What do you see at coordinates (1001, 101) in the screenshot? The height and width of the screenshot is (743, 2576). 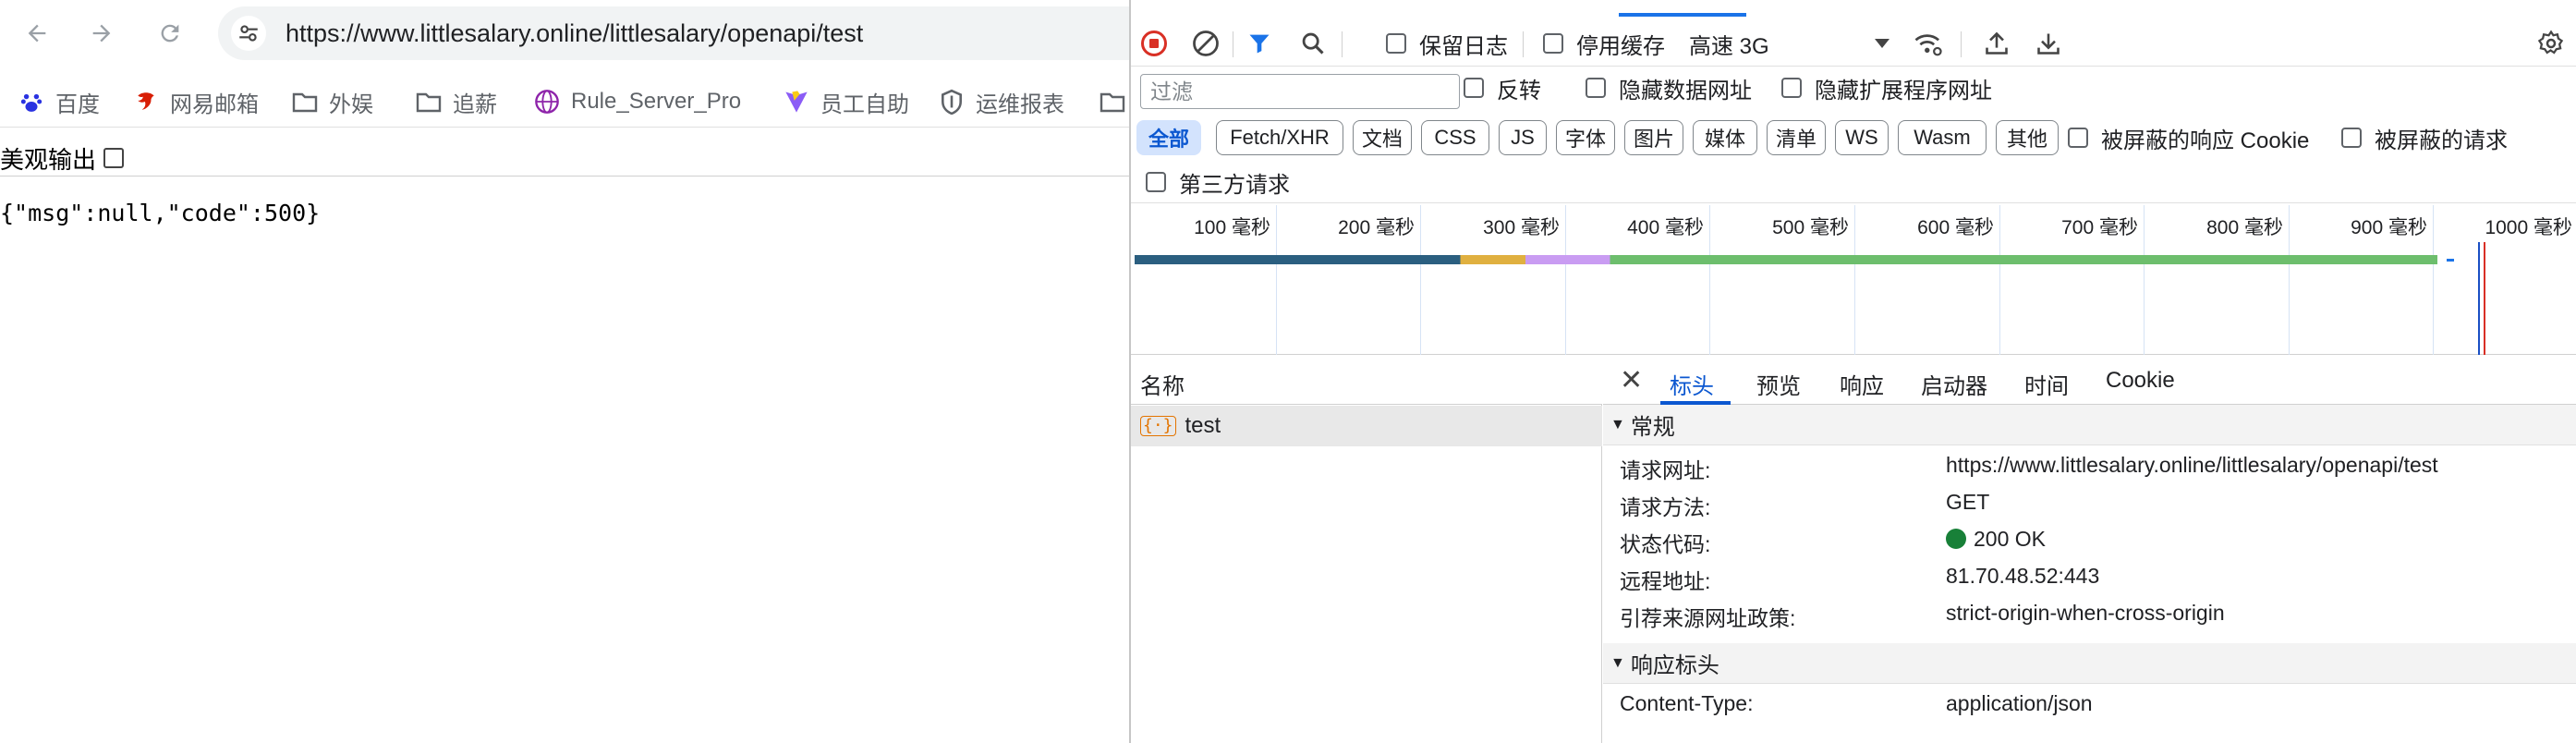 I see `bookmark-ops-report: 运维报表` at bounding box center [1001, 101].